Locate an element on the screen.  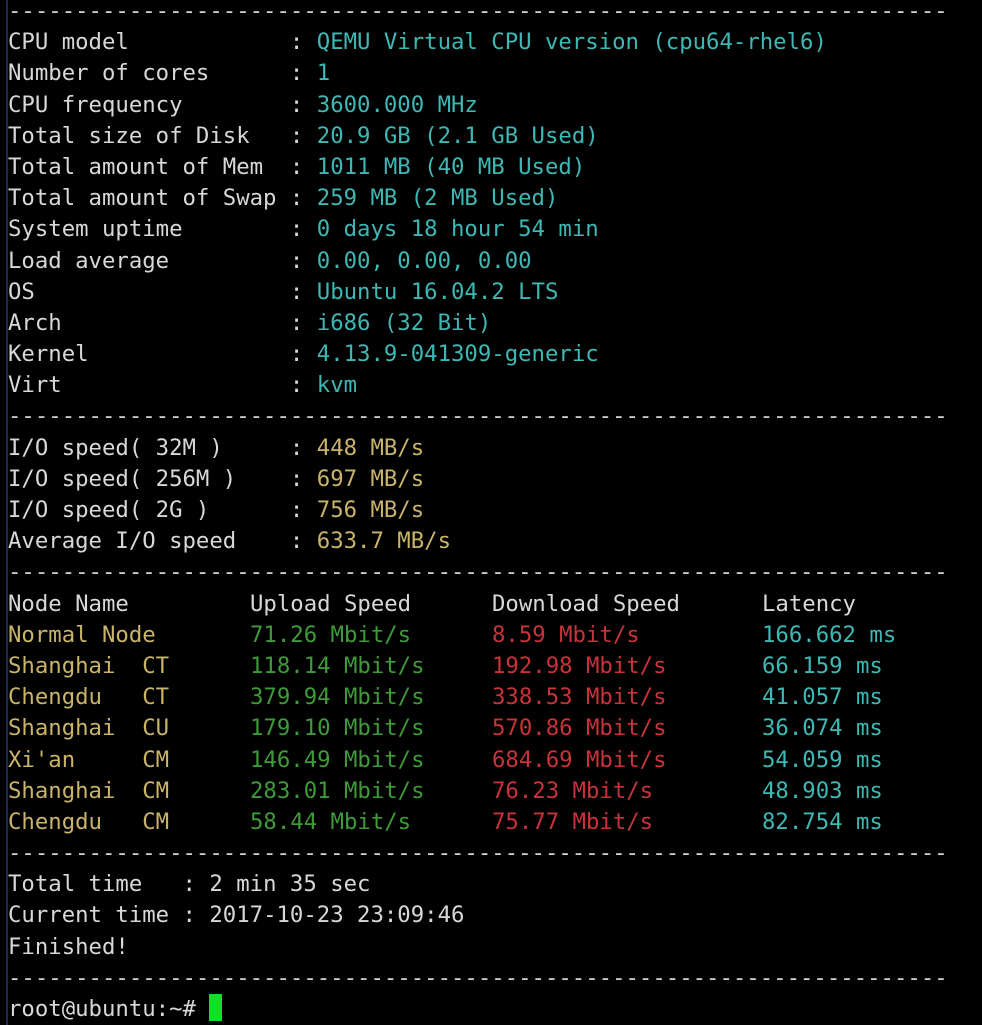
field-label: Arch is located at coordinates (142, 322).